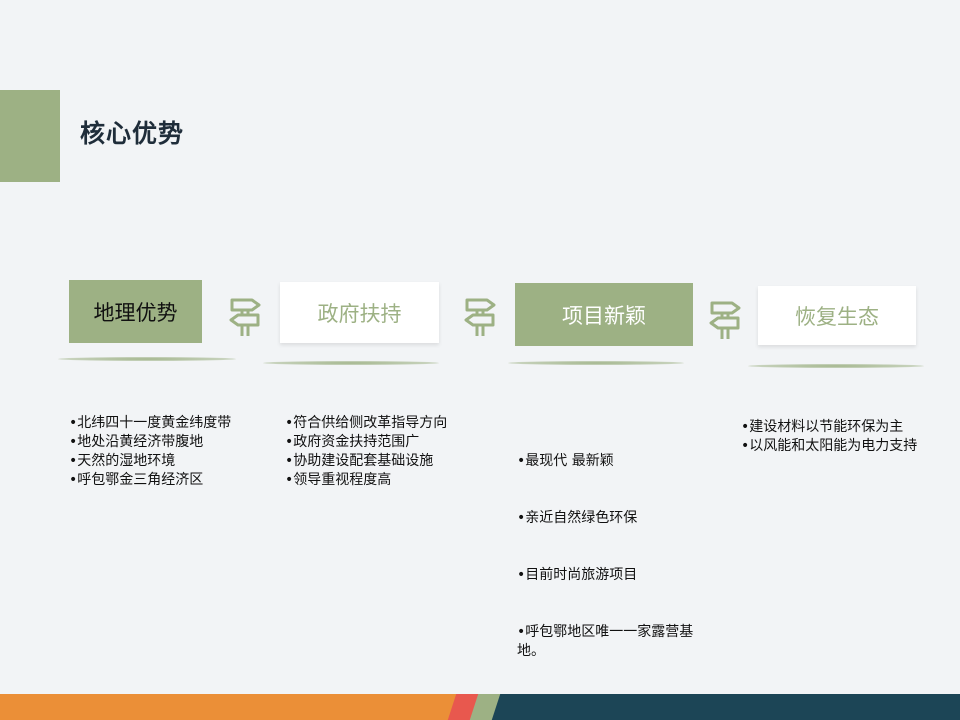 Image resolution: width=960 pixels, height=720 pixels. What do you see at coordinates (829, 437) in the screenshot?
I see `bullet-list-ecology-restoration: •建设材料以节能环保为主 •以风能和太阳能为电力支持` at bounding box center [829, 437].